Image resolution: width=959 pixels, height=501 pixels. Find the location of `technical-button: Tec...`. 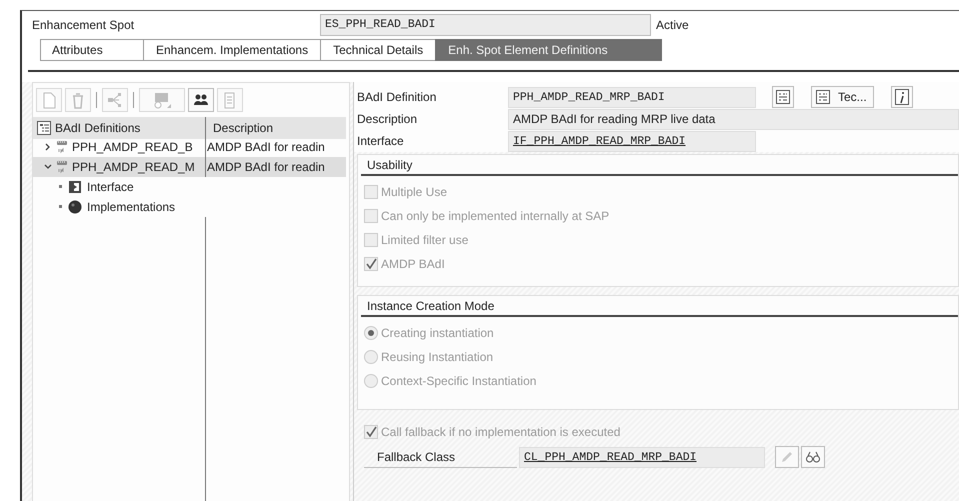

technical-button: Tec... is located at coordinates (842, 97).